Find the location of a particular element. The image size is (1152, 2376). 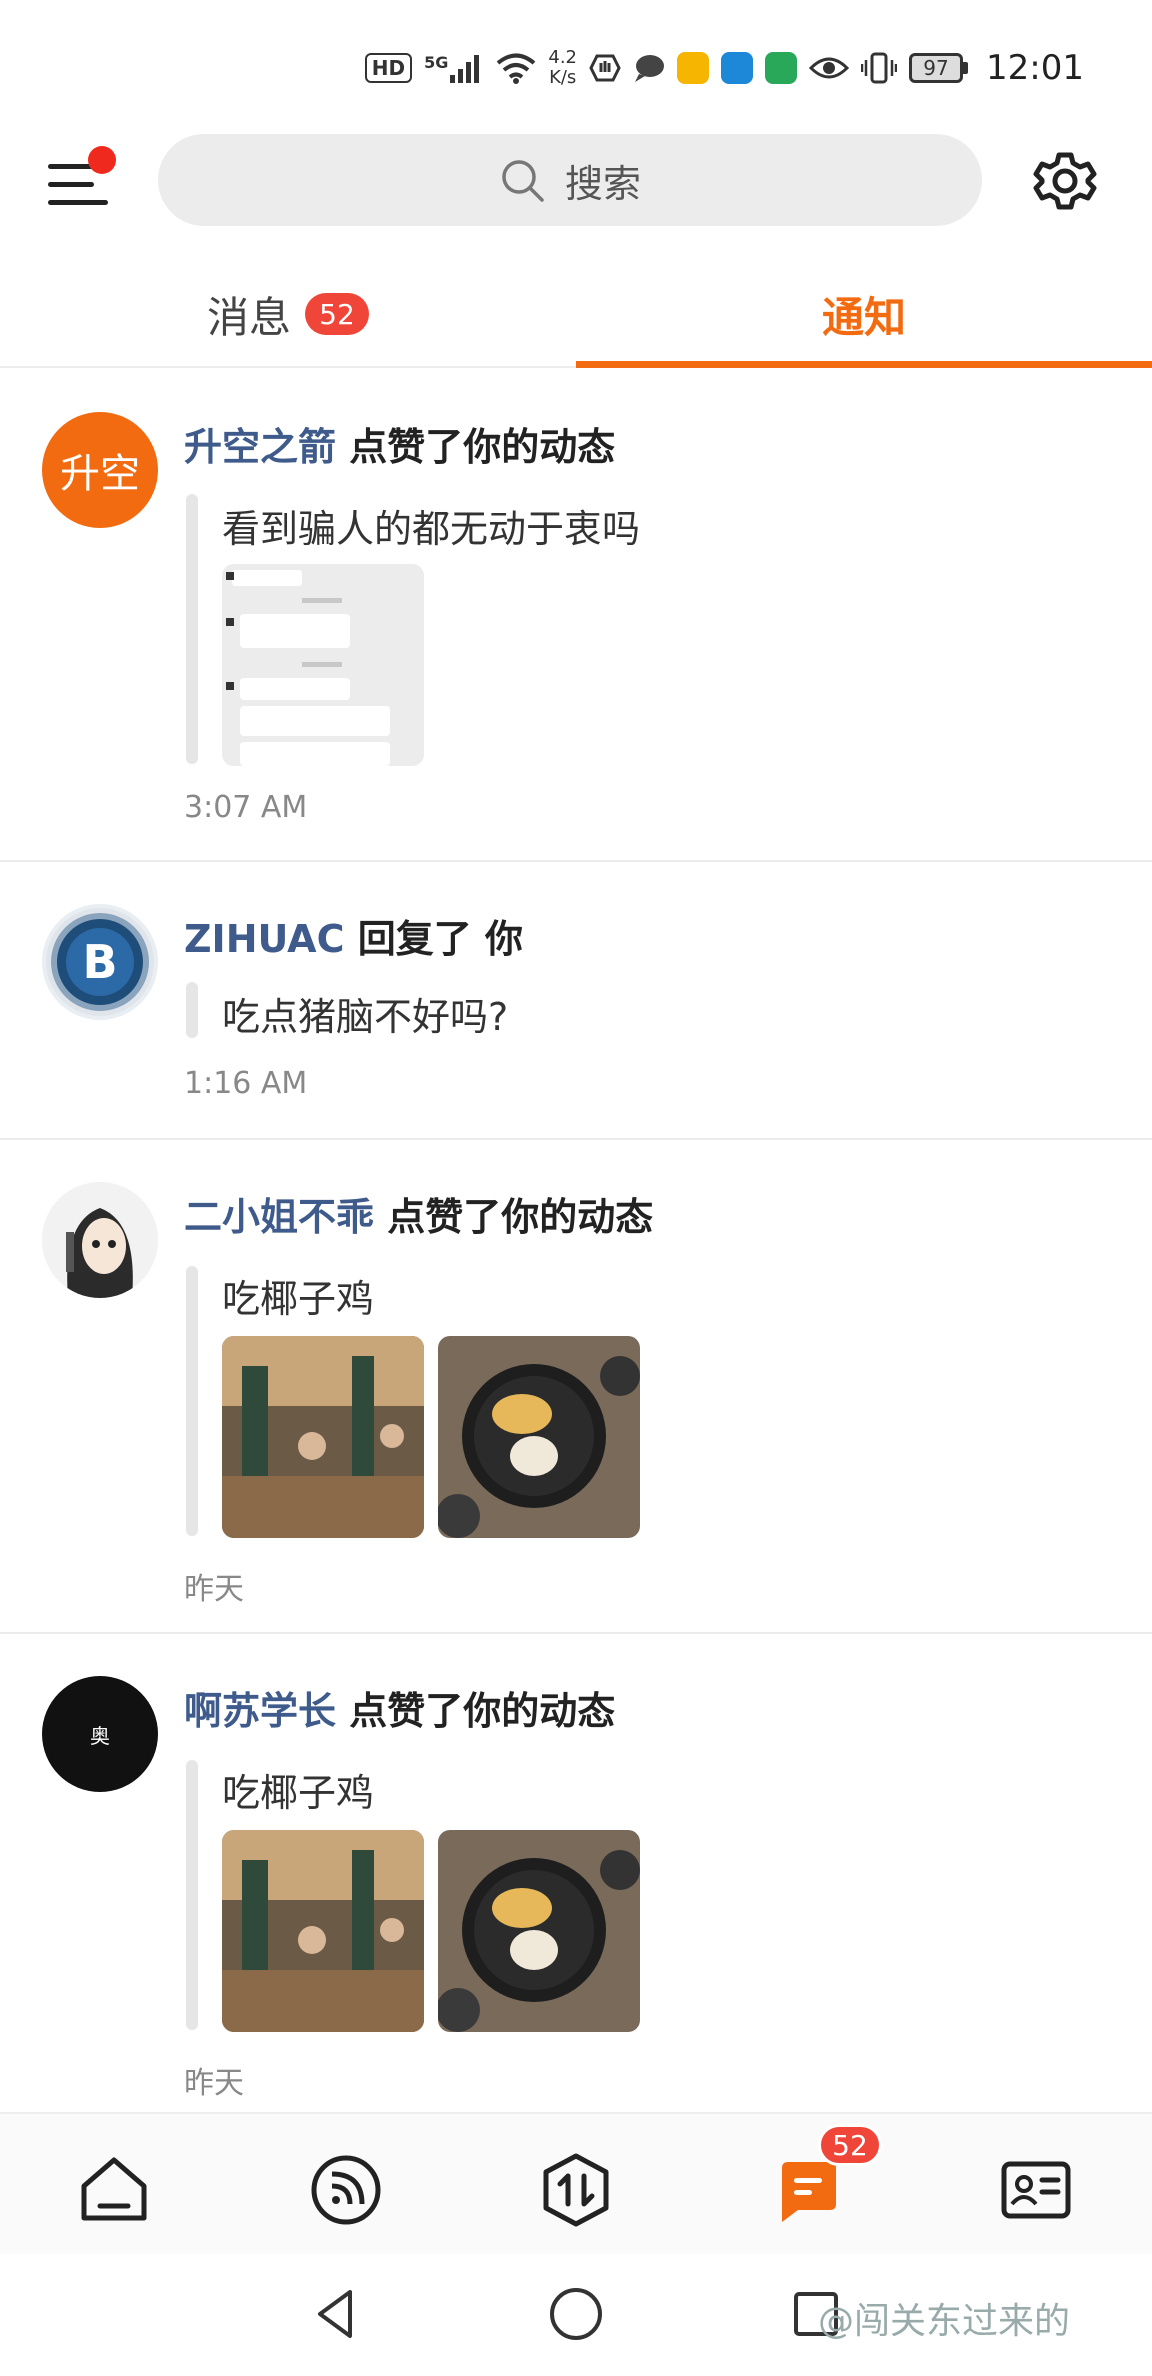

girl-avatar-image is located at coordinates (100, 1240).